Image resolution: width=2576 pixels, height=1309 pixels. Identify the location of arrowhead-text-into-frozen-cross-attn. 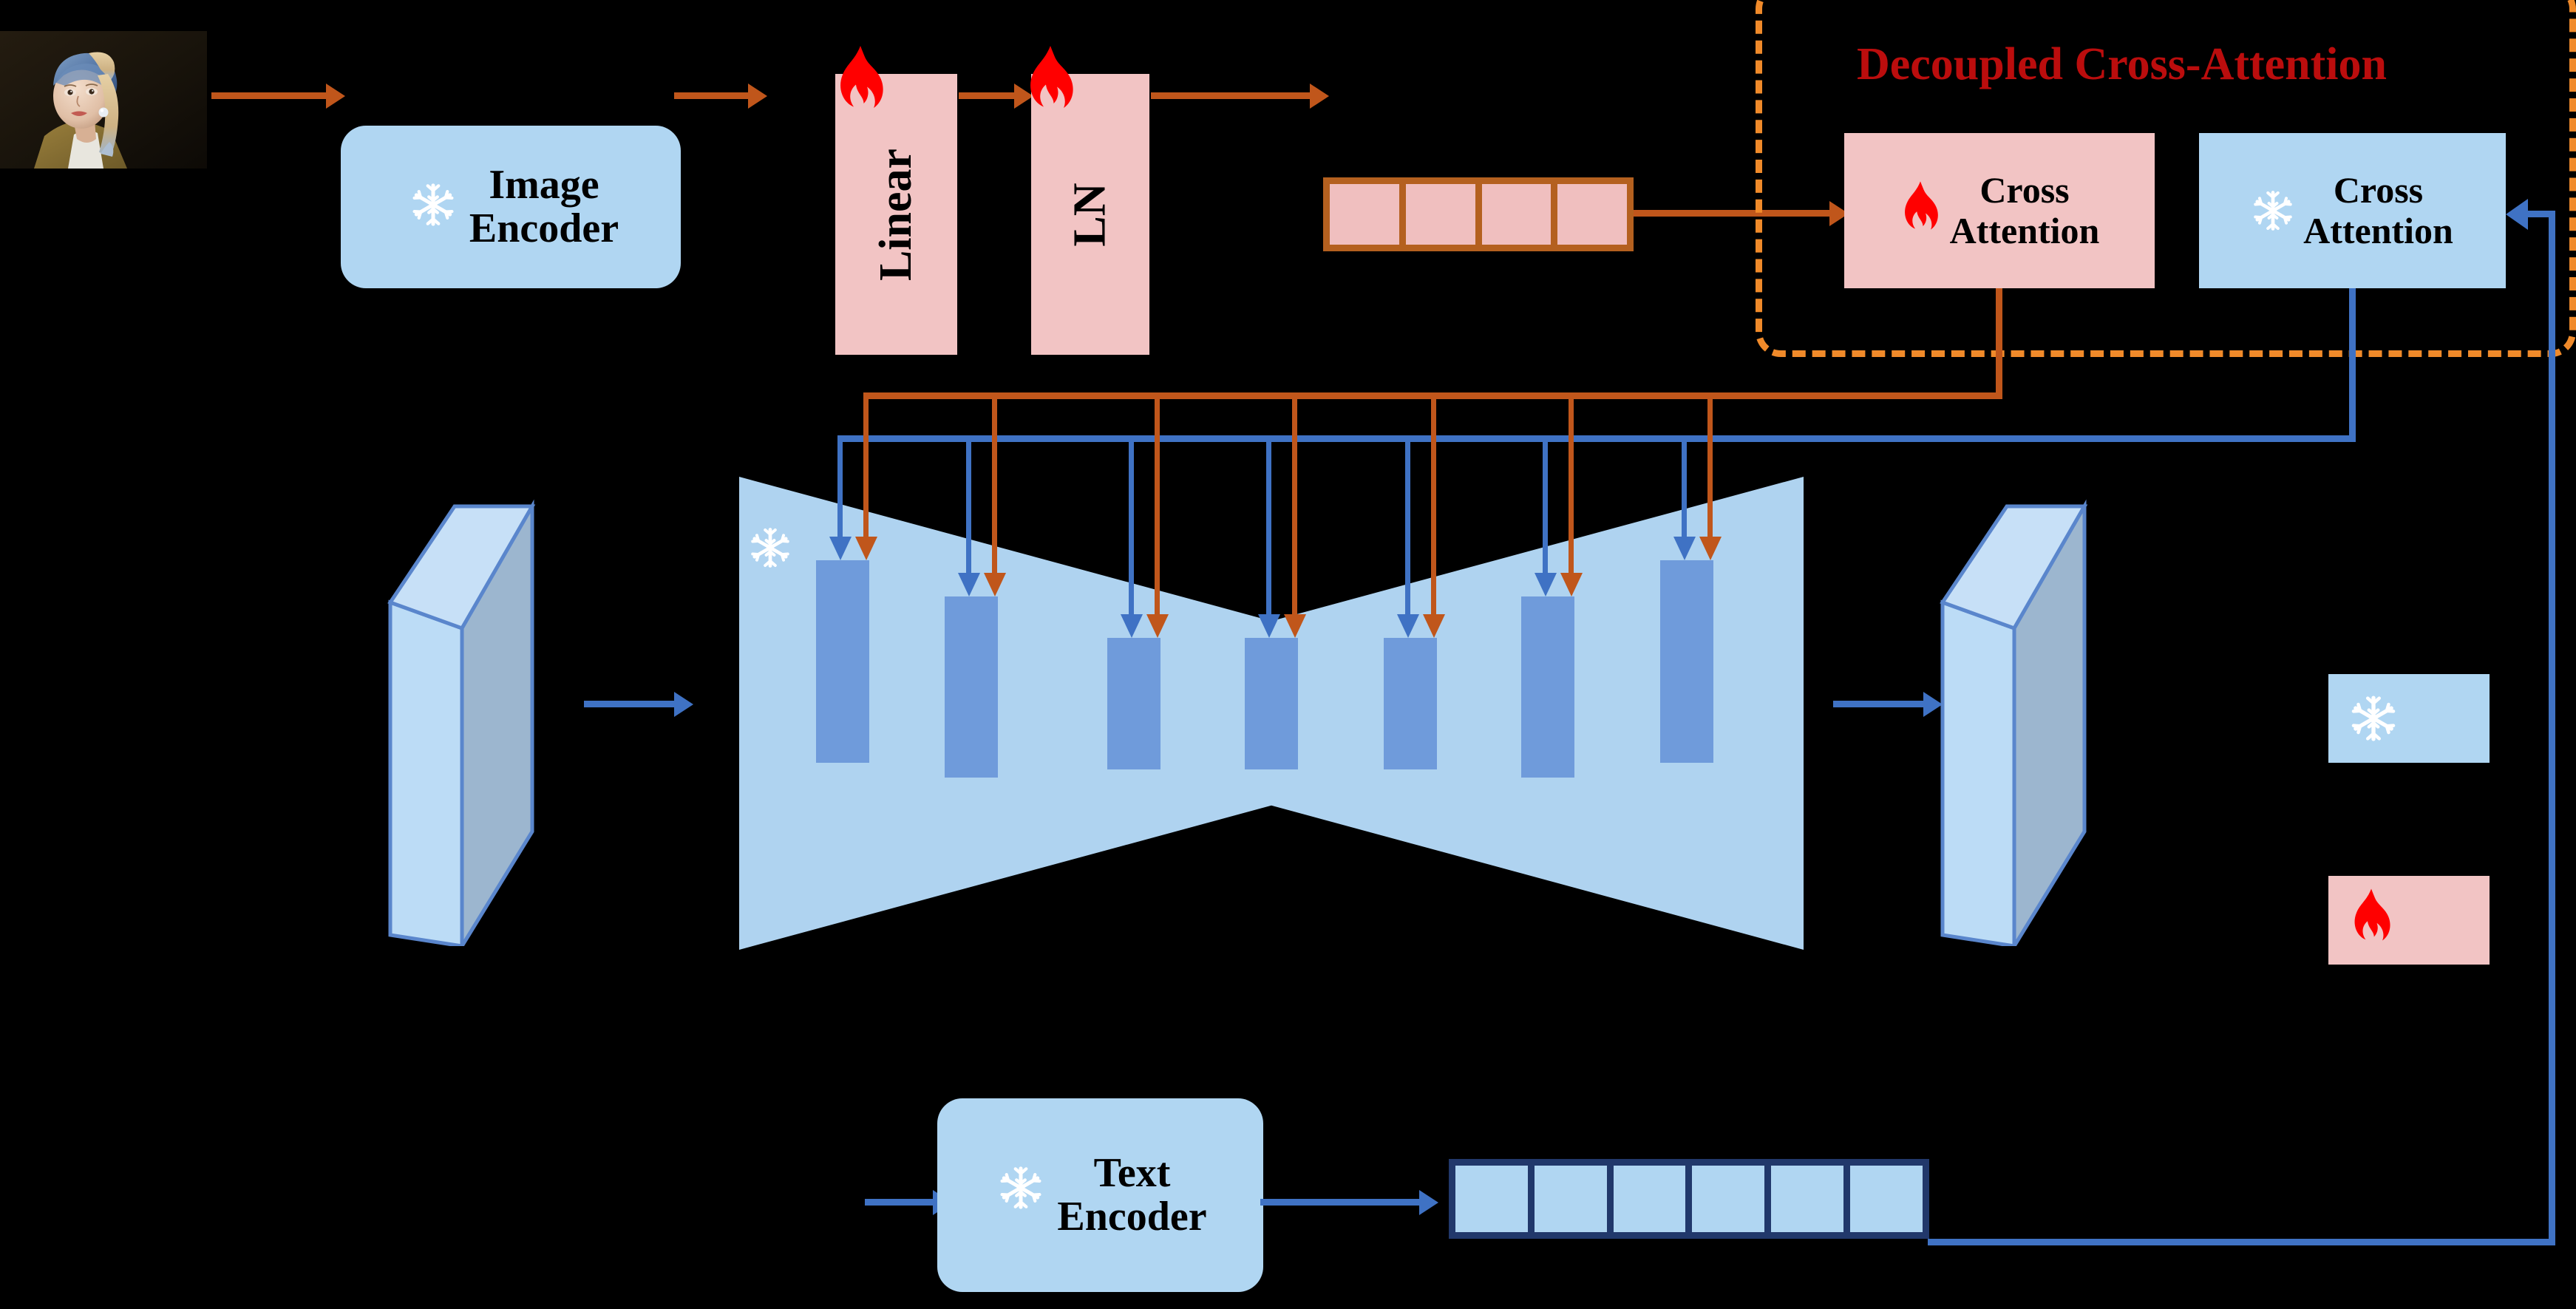
(2517, 214).